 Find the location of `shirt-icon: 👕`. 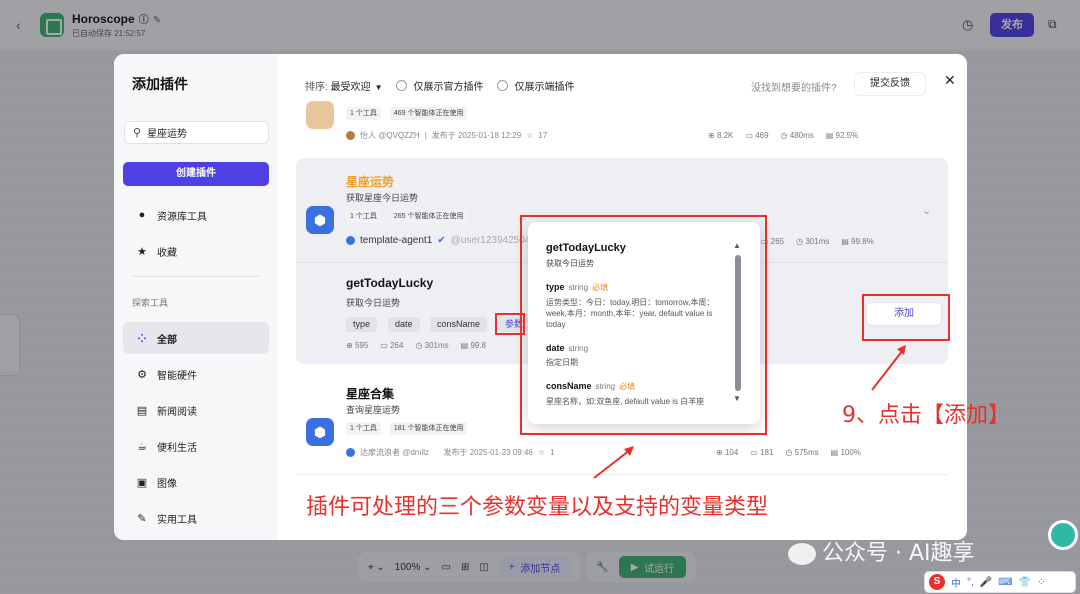

shirt-icon: 👕 is located at coordinates (1025, 582).